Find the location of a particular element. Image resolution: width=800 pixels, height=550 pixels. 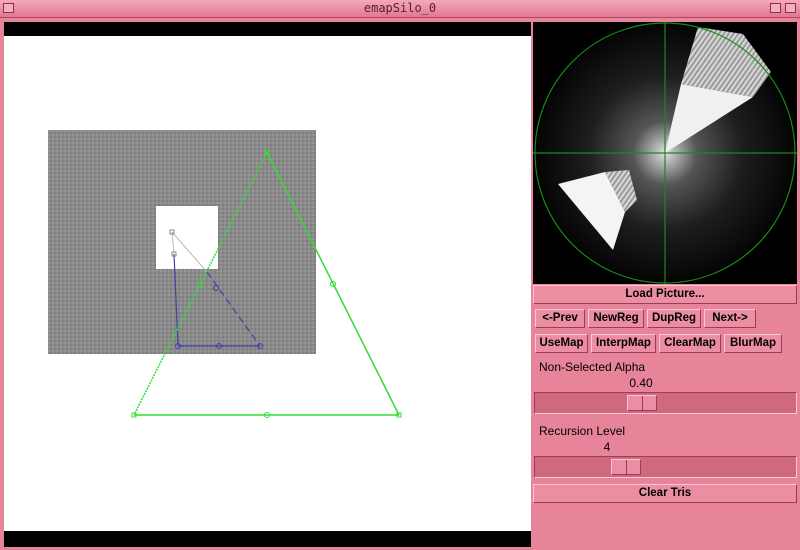

clear-map-button: ClearMap is located at coordinates (690, 343).